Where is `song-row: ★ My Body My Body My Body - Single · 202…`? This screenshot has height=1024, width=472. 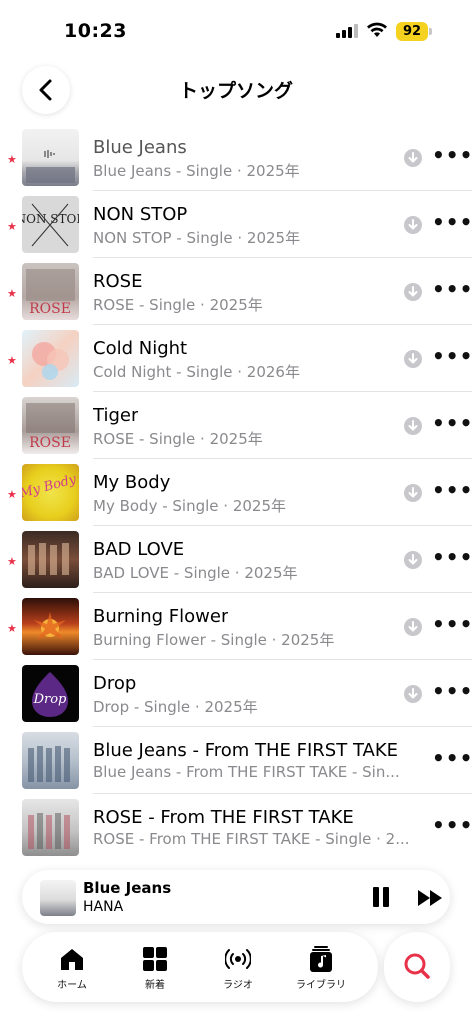 song-row: ★ My Body My Body My Body - Single · 202… is located at coordinates (236, 492).